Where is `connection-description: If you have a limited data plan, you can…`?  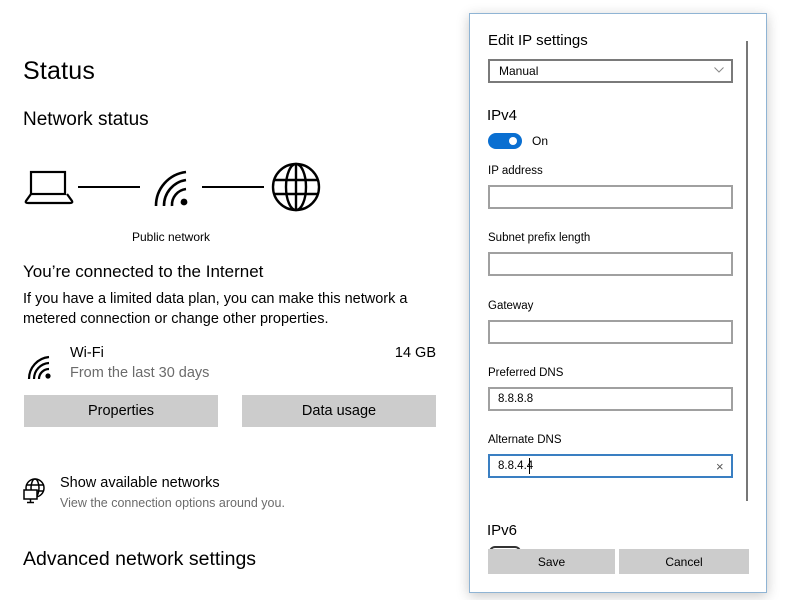
connection-description: If you have a limited data plan, you can… is located at coordinates (215, 309).